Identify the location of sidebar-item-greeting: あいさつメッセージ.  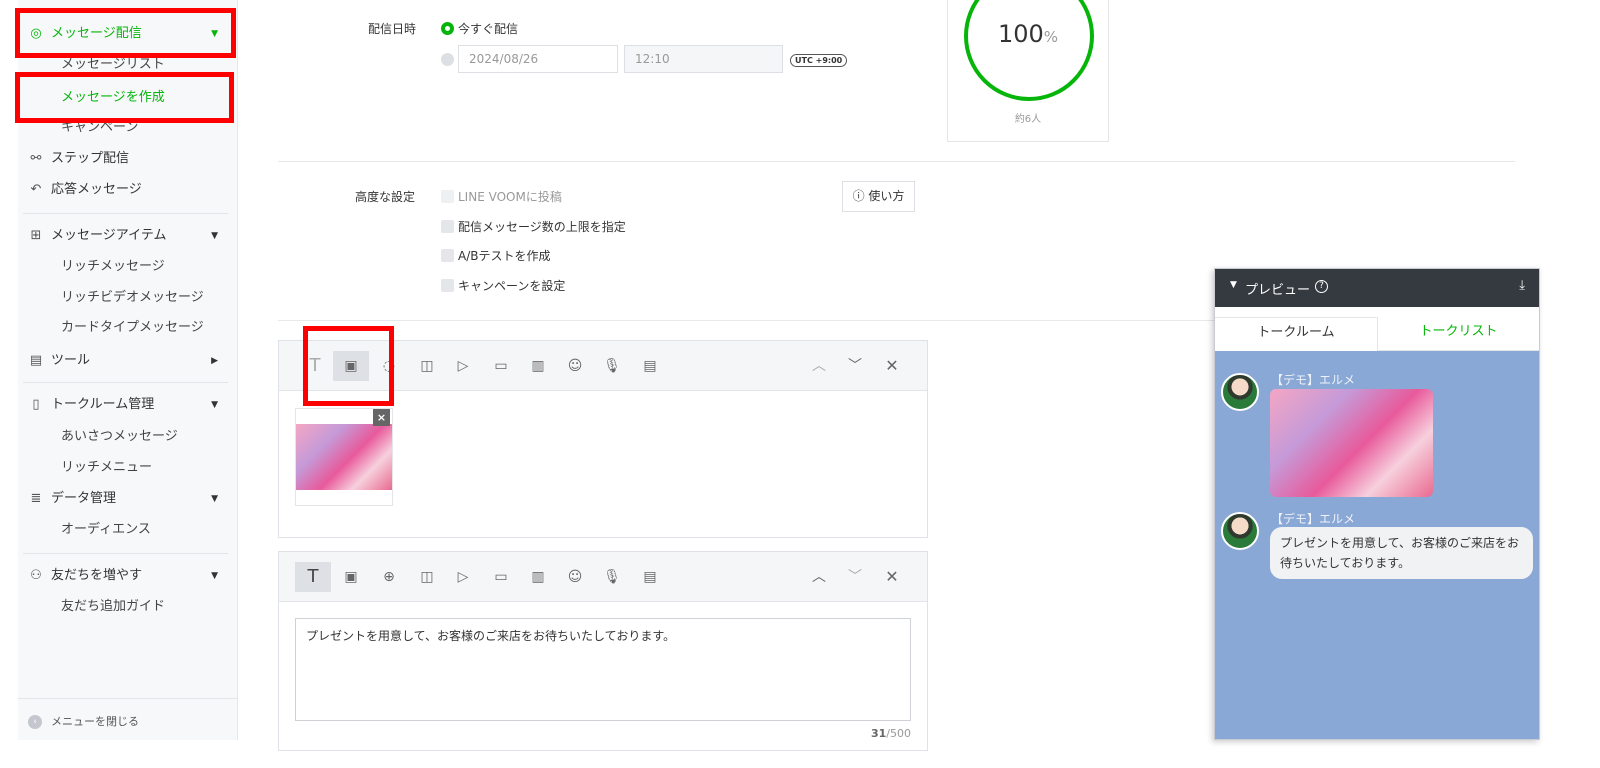
(128, 437).